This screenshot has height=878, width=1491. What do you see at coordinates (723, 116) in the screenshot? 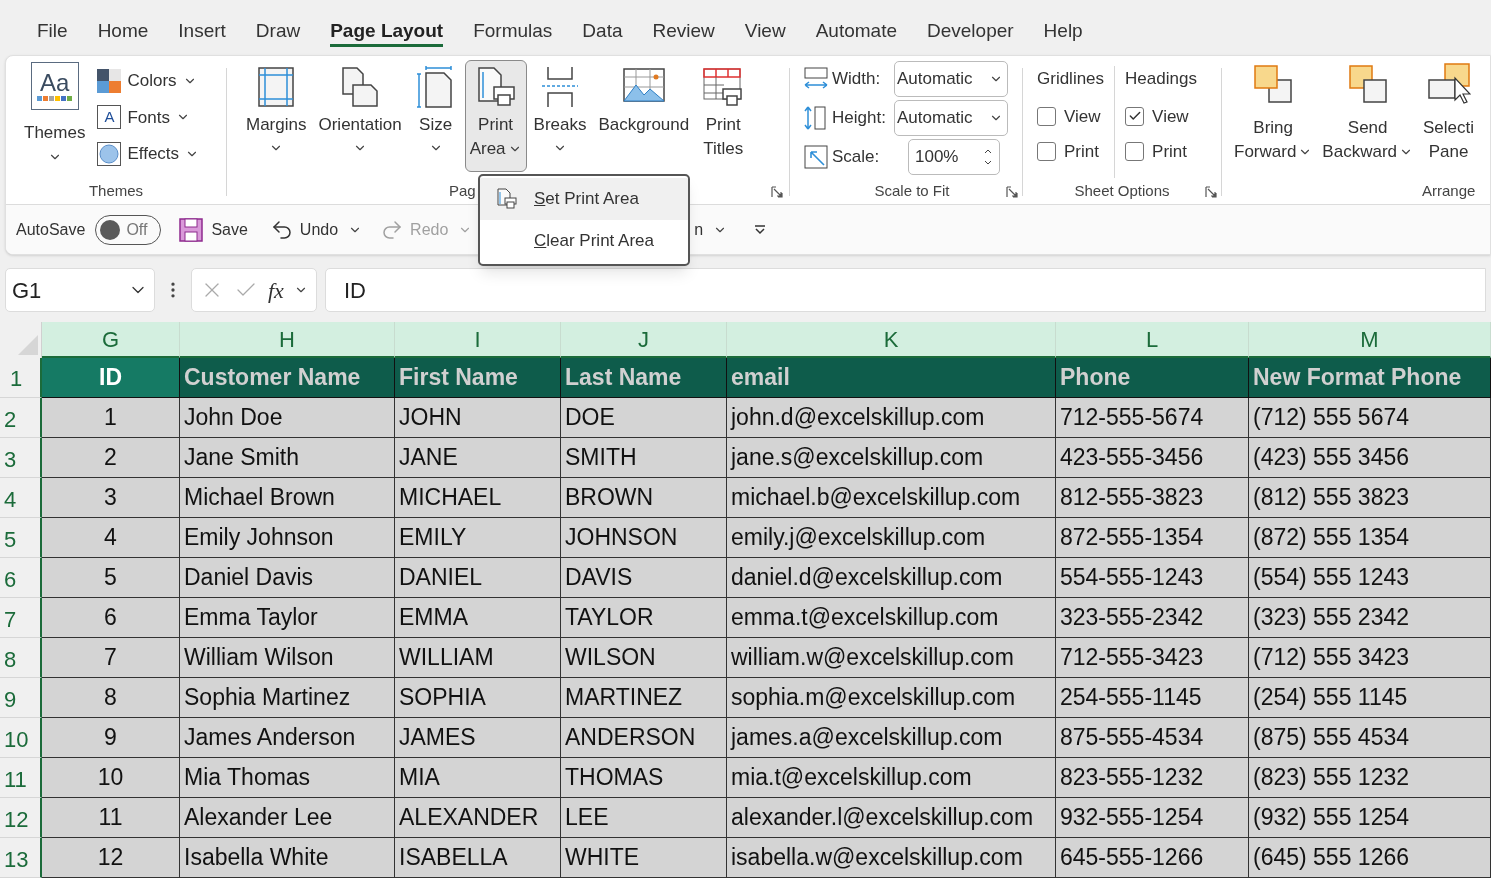
I see `ribbon-button: Print Titles` at bounding box center [723, 116].